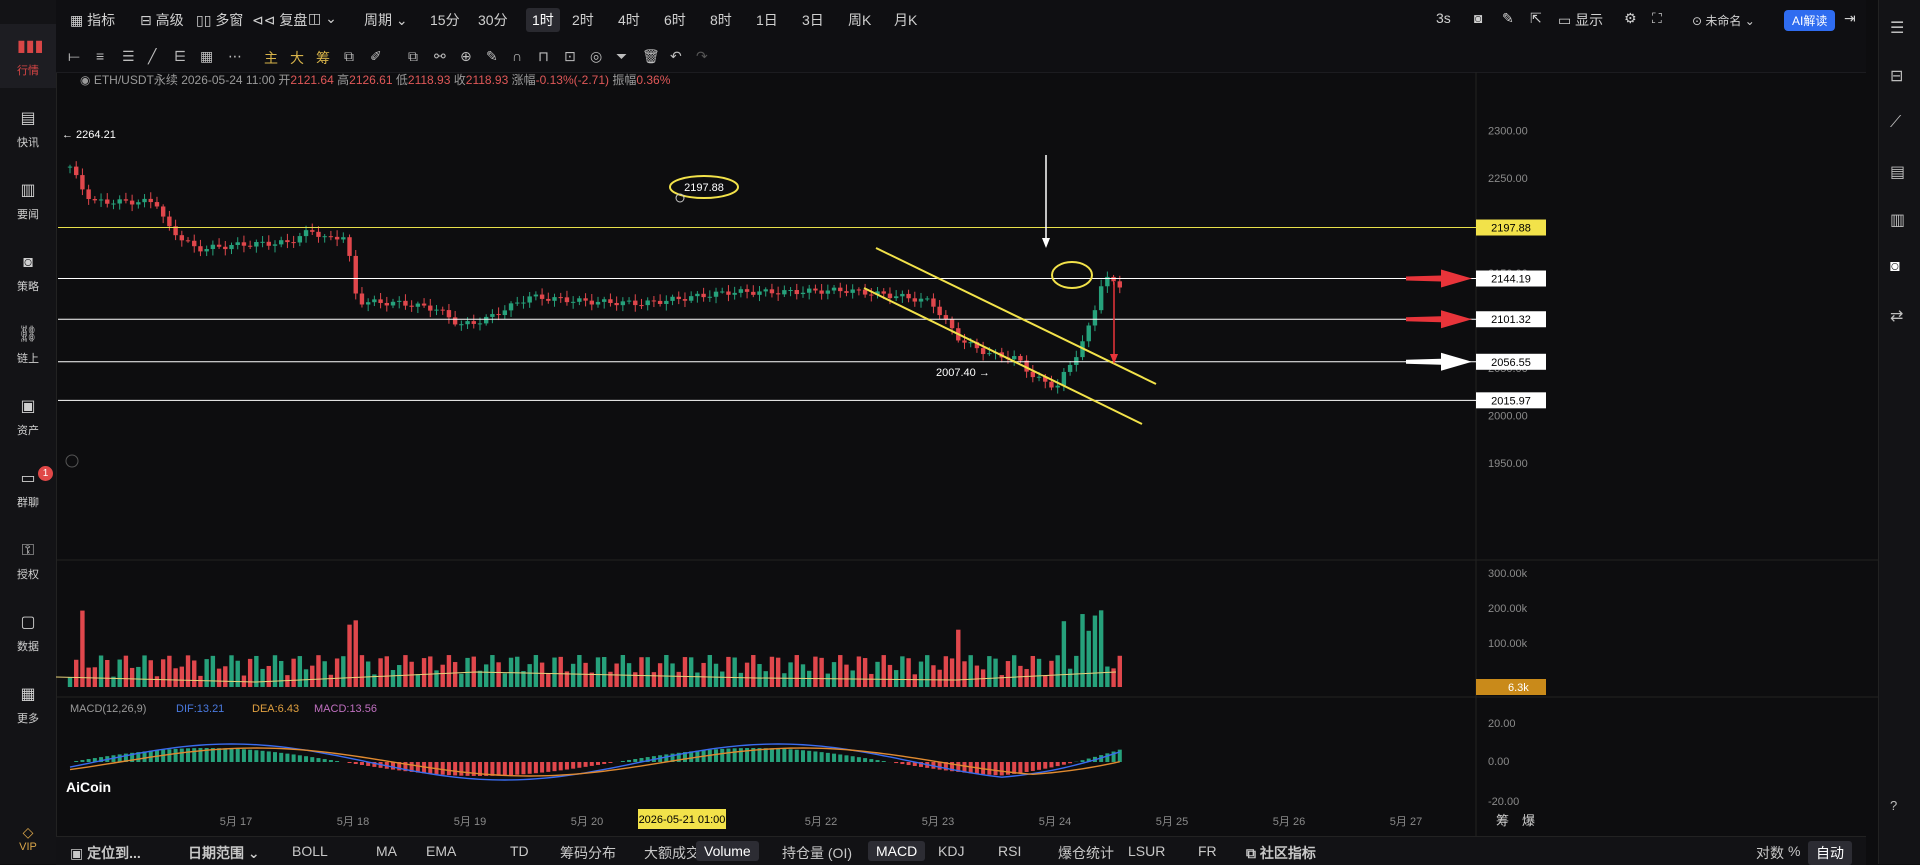 The width and height of the screenshot is (1920, 865). What do you see at coordinates (492, 56) in the screenshot?
I see `highlighter-icon: ✎` at bounding box center [492, 56].